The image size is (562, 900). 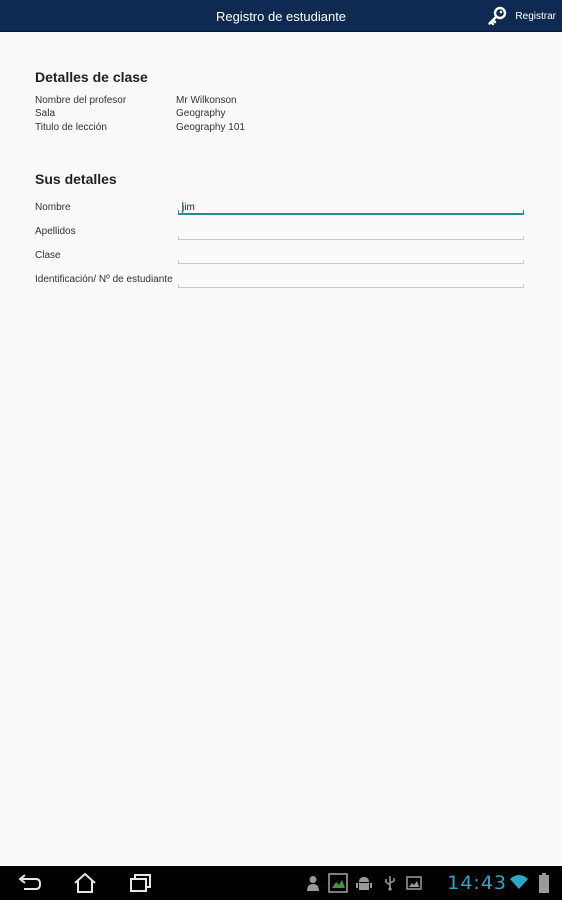 I want to click on register-label: Registrar, so click(x=535, y=16).